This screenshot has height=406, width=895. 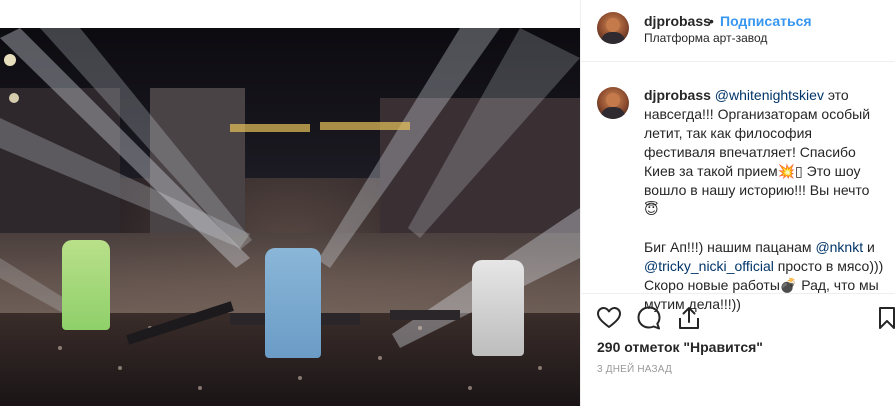 I want to click on author-avatar, so click(x=613, y=28).